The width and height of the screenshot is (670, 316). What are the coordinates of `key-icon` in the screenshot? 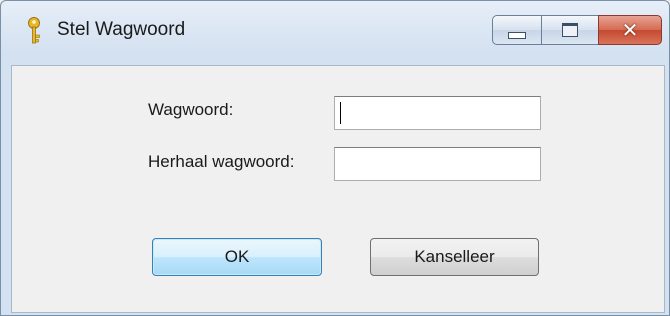 It's located at (34, 30).